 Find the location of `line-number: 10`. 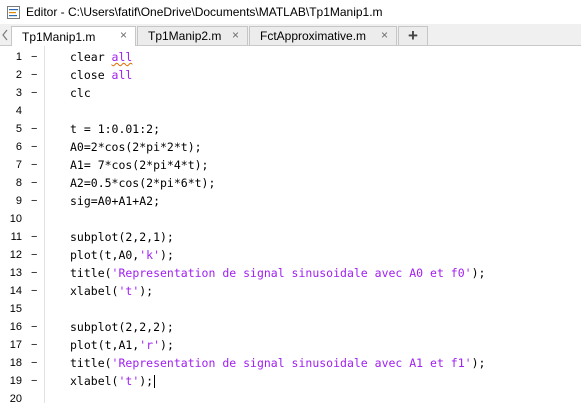

line-number: 10 is located at coordinates (15, 219).